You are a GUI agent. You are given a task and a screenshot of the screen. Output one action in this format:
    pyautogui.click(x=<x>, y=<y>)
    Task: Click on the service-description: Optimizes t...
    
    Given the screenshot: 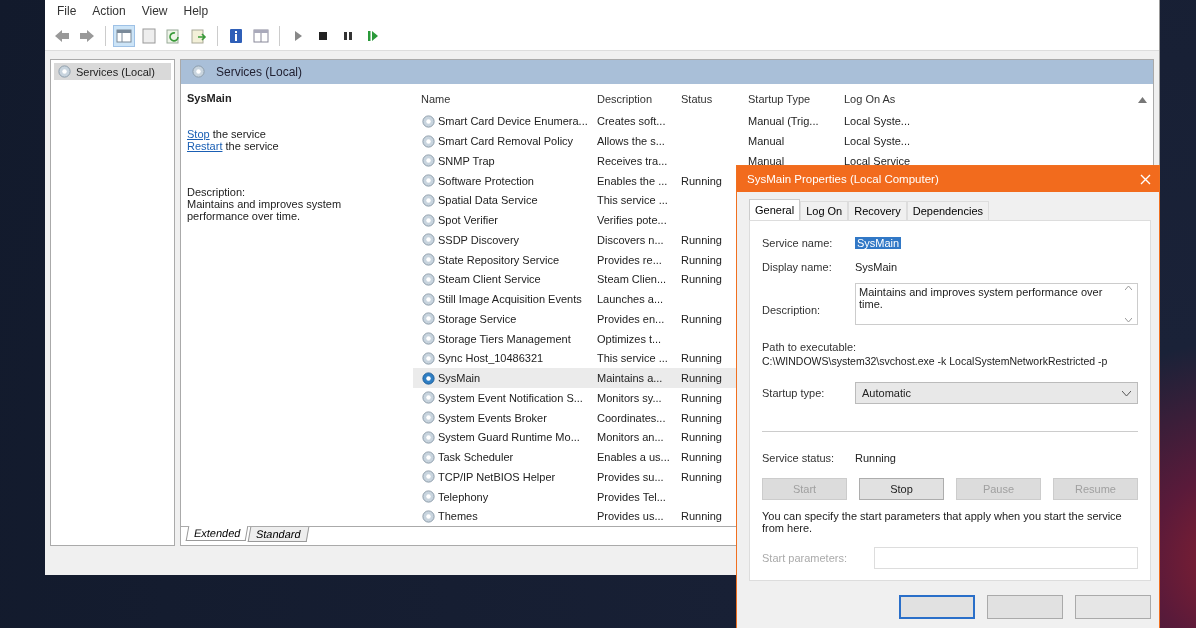 What is the action you would take?
    pyautogui.click(x=630, y=338)
    